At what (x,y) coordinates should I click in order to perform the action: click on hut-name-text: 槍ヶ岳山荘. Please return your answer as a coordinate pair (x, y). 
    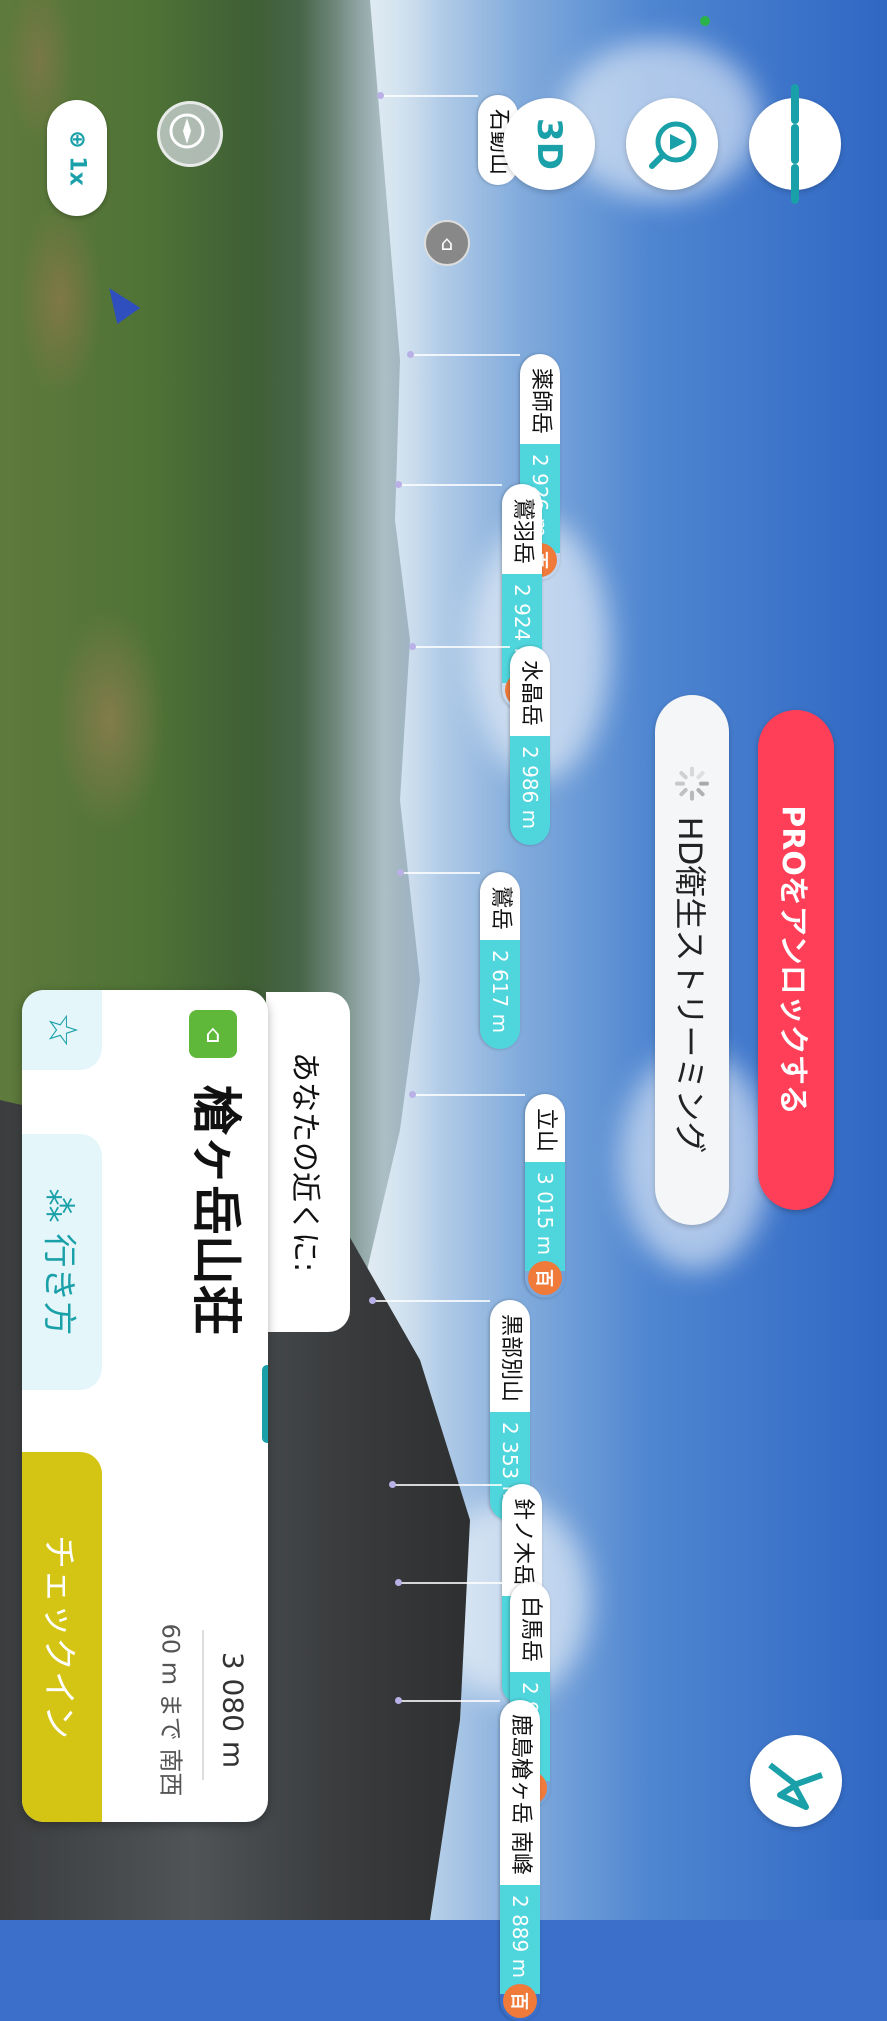
    Looking at the image, I should click on (216, 1210).